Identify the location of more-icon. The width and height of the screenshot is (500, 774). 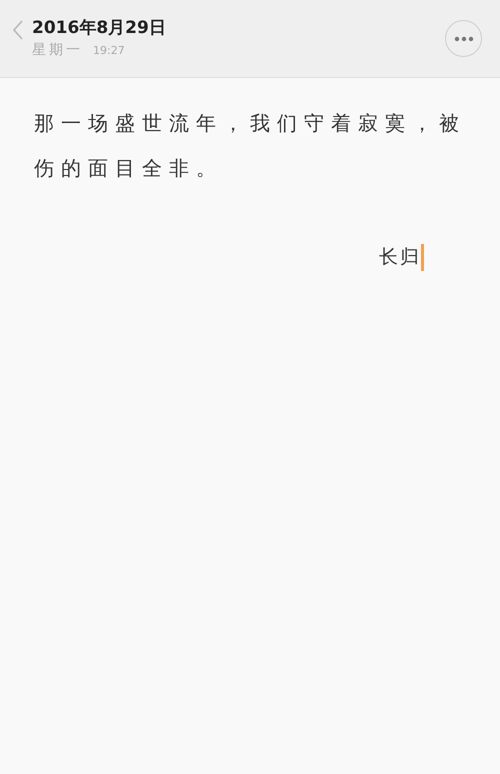
(464, 39).